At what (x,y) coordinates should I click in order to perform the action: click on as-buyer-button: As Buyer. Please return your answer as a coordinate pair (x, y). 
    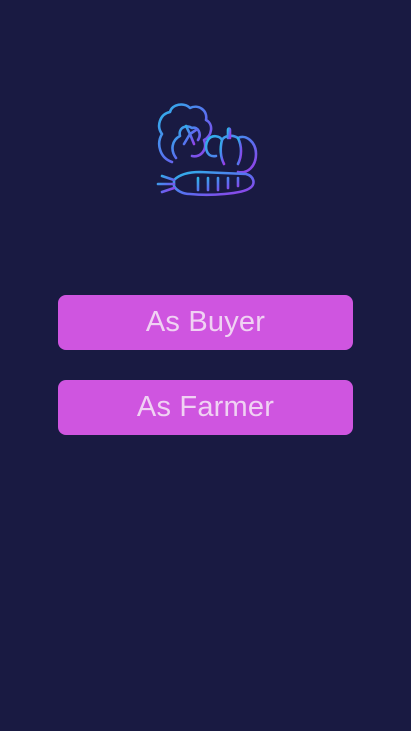
    Looking at the image, I should click on (205, 322).